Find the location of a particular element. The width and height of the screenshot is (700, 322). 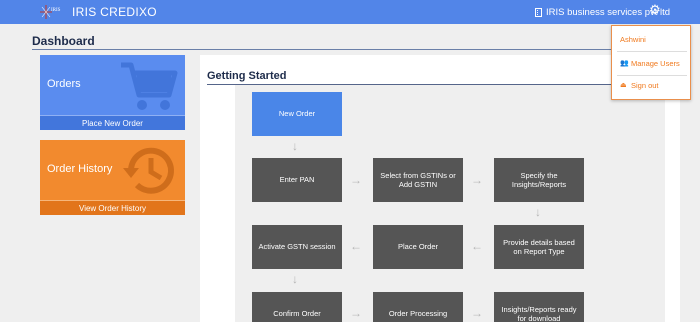

logo-text: IRIS is located at coordinates (56, 10).